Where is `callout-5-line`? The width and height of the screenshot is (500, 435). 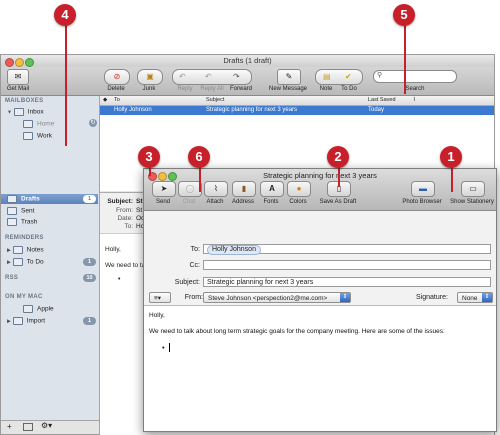
callout-5-line is located at coordinates (405, 59).